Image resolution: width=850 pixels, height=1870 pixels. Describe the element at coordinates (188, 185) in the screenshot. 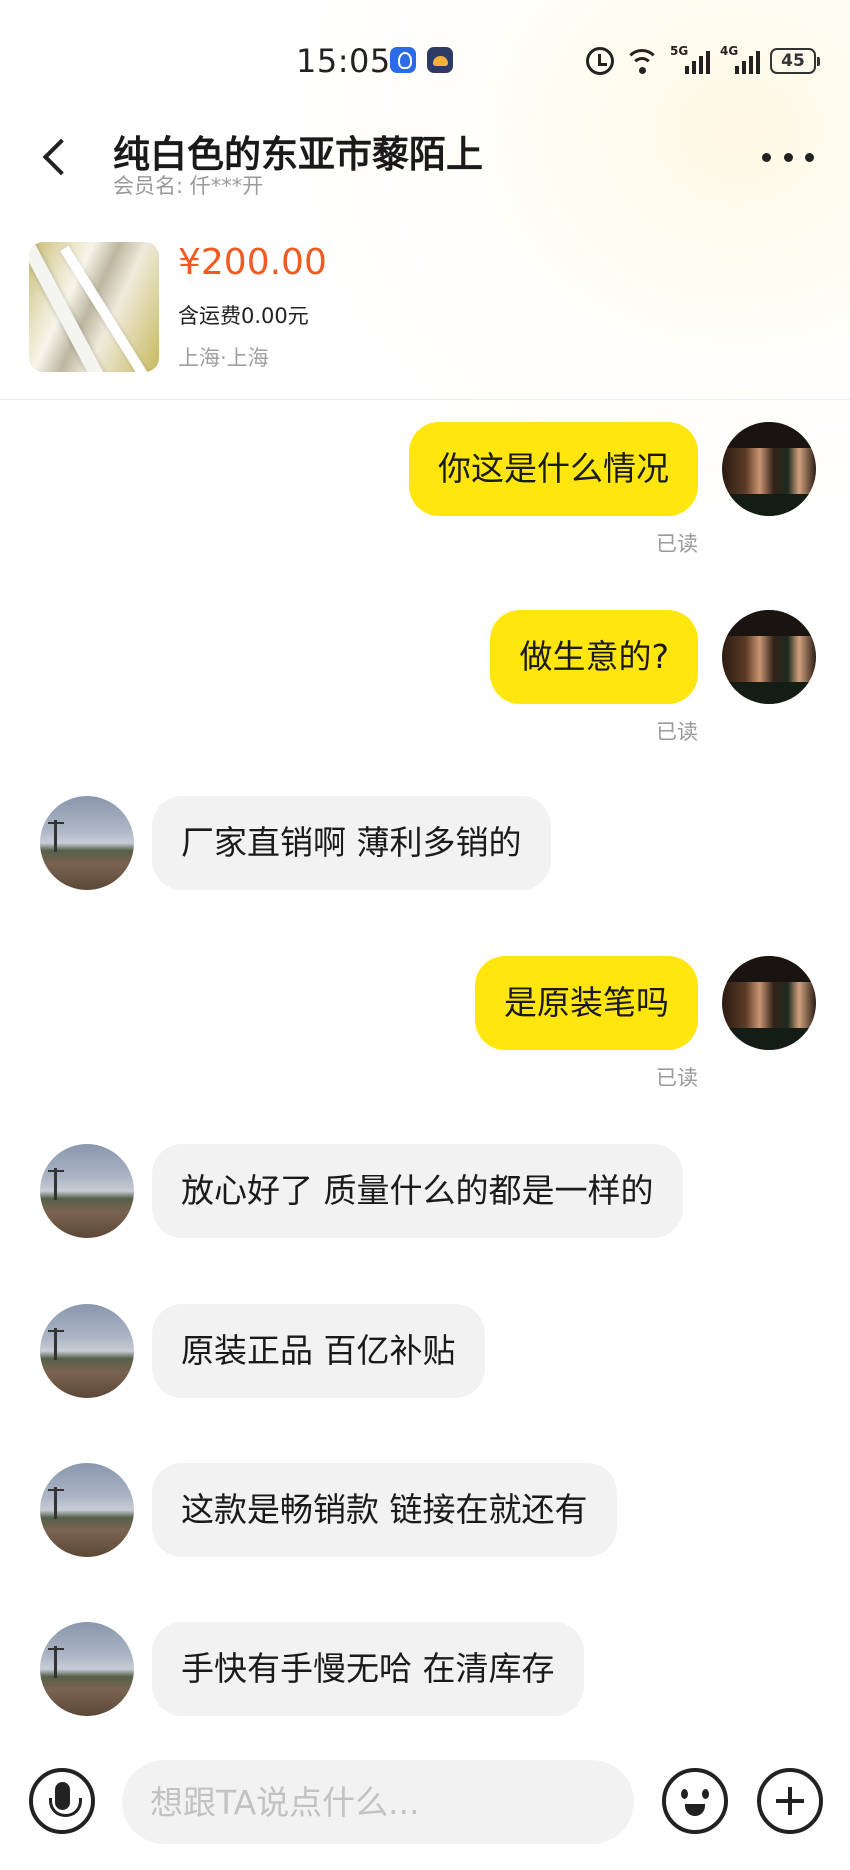

I see `member-info: 会员名: 仟***开` at that location.